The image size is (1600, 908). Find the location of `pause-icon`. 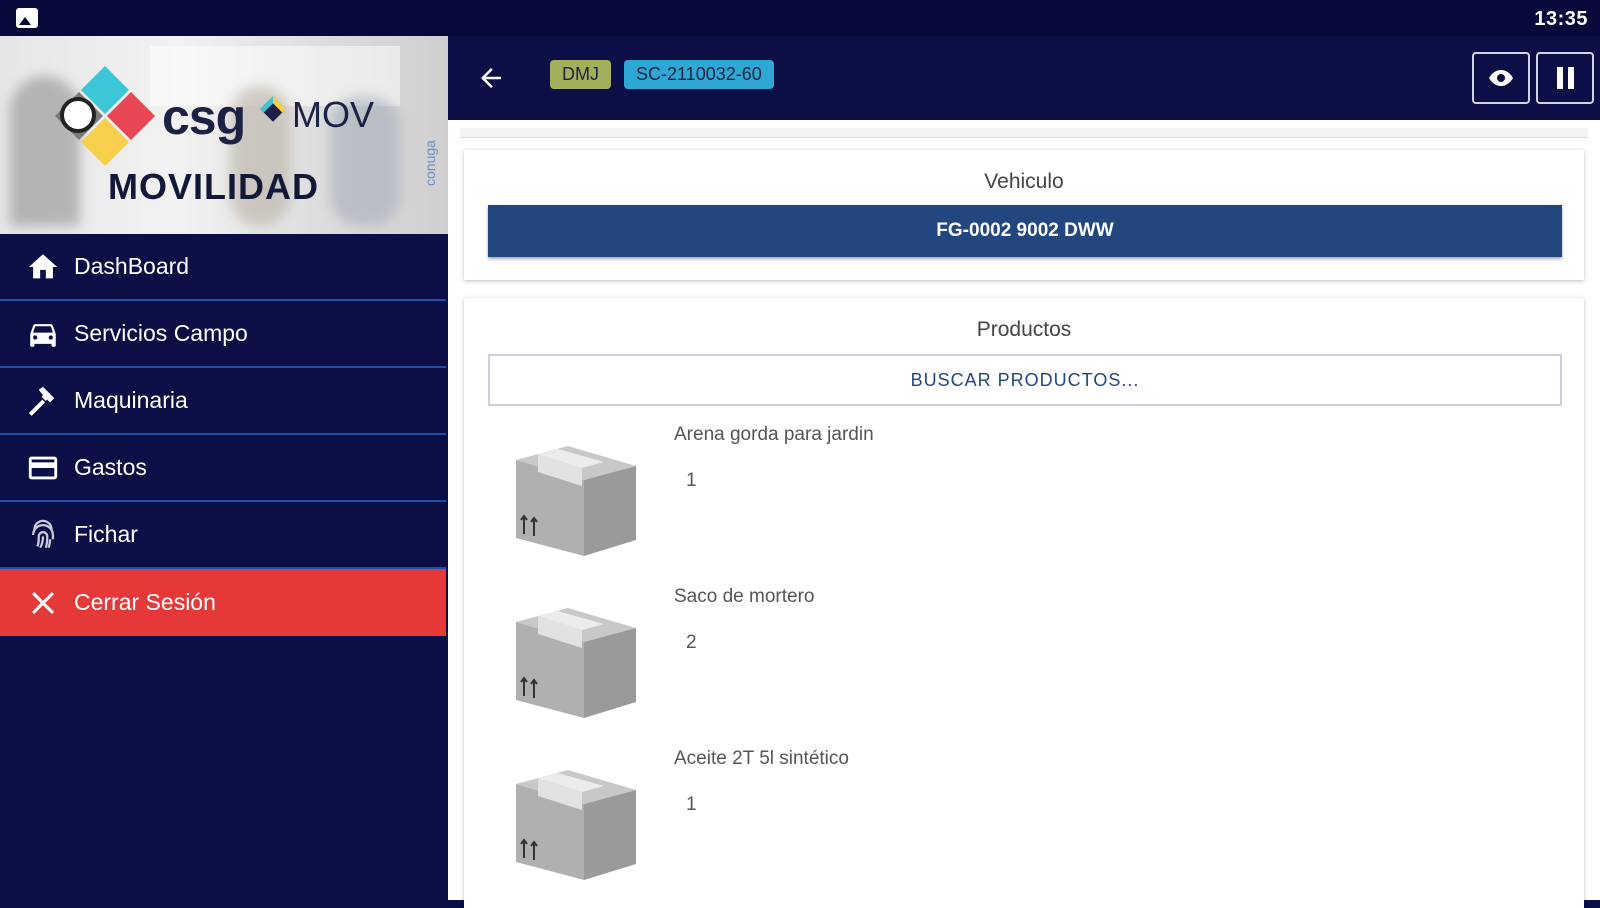

pause-icon is located at coordinates (1565, 78).